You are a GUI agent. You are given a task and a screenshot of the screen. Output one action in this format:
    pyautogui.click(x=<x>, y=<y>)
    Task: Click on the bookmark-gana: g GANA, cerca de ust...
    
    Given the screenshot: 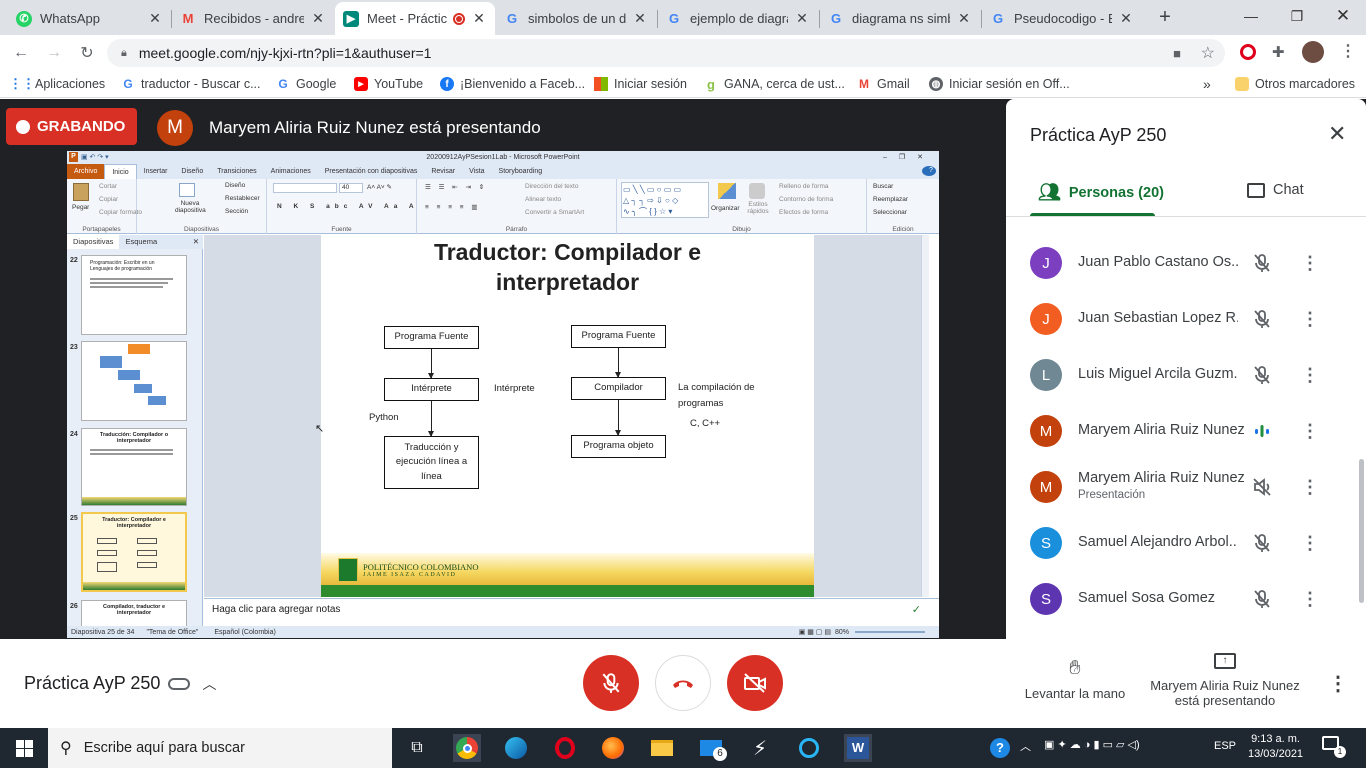 What is the action you would take?
    pyautogui.click(x=774, y=84)
    